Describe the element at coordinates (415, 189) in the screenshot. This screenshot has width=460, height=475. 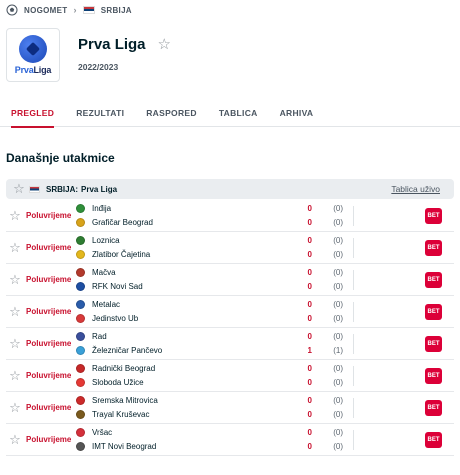
I see `live-standings-link: Tablica uživo` at that location.